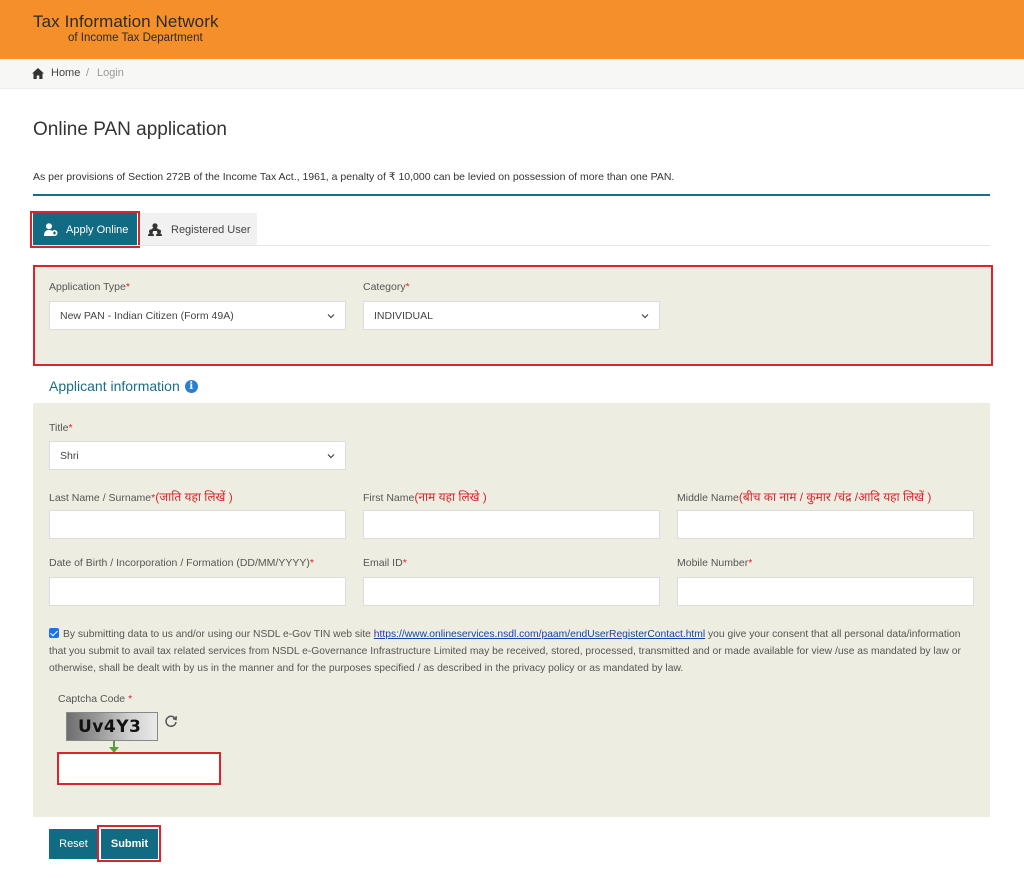  Describe the element at coordinates (211, 229) in the screenshot. I see `tab-registered-user-label: Registered User` at that location.